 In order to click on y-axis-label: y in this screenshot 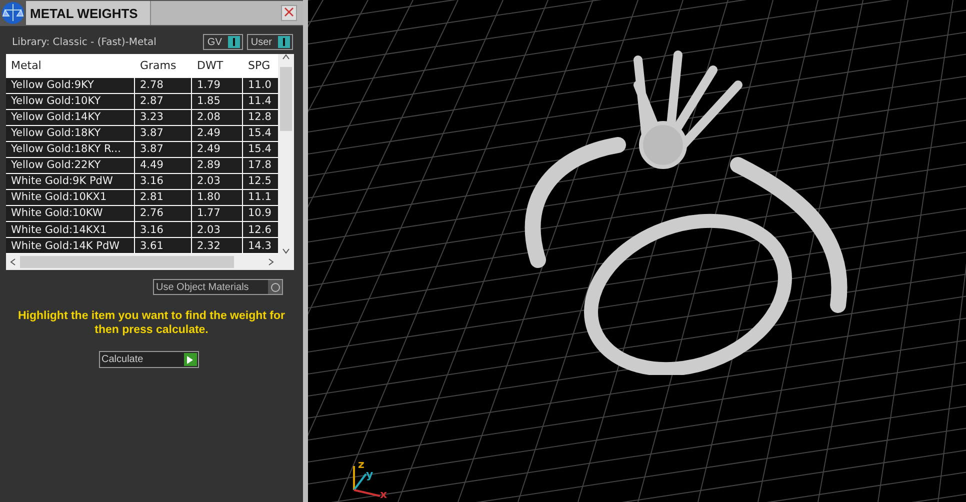, I will do `click(370, 474)`.